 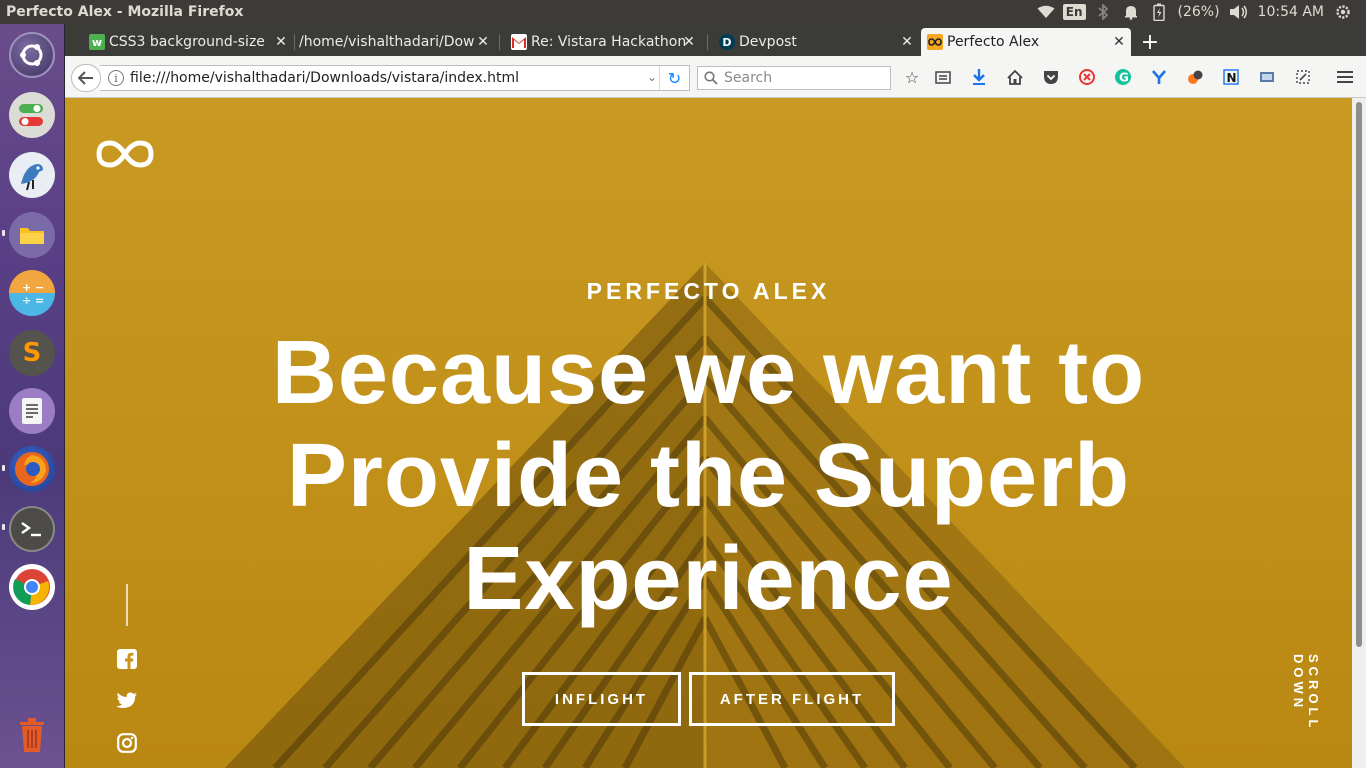 What do you see at coordinates (792, 699) in the screenshot?
I see `after-flight-button: AFTER FLIGHT` at bounding box center [792, 699].